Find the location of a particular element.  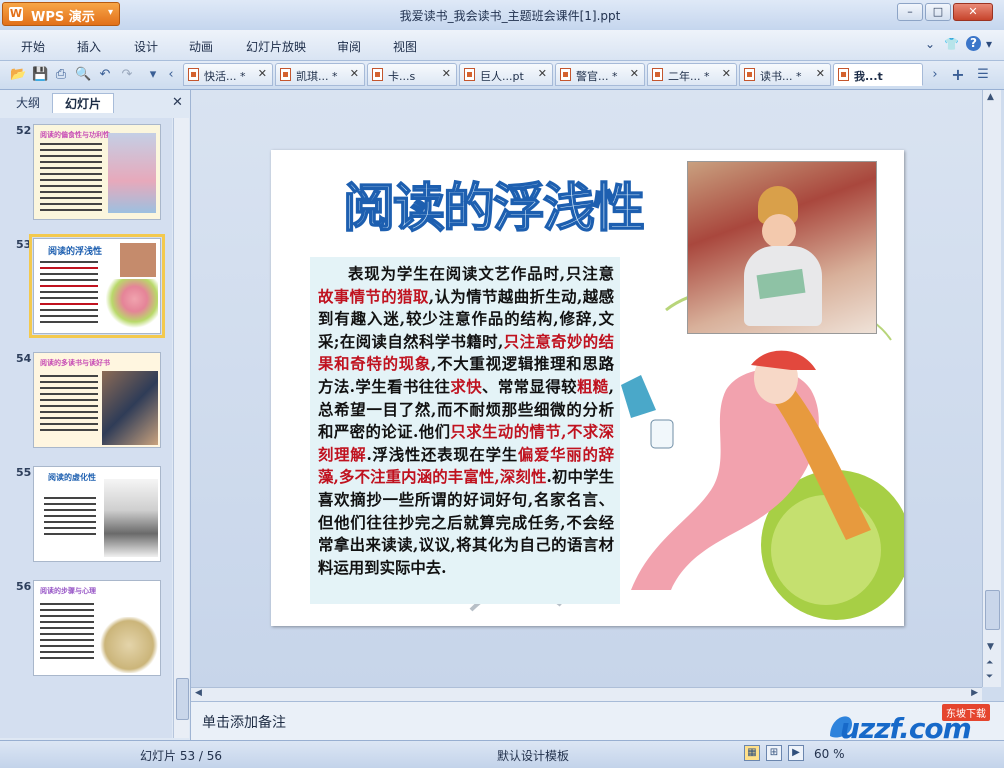

thumbnail-title: 阅读的多读书与读好书 is located at coordinates (75, 363).